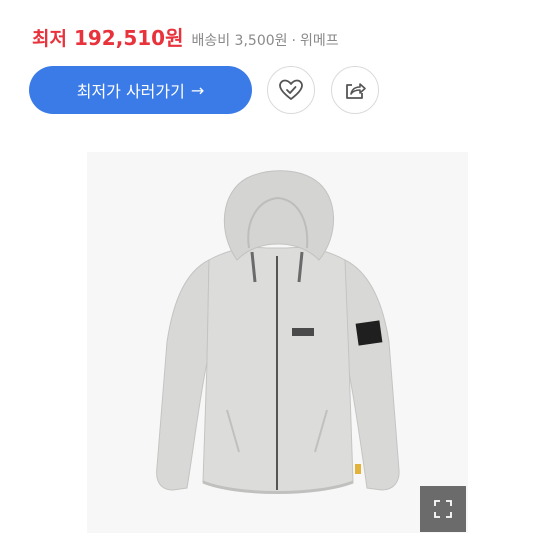  I want to click on price-row: 최저 192,510원 배송비 3,500원 · 위메프, so click(185, 36).